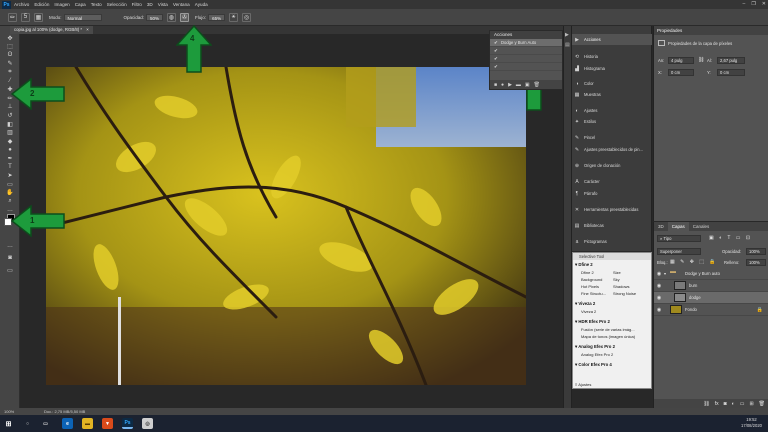 This screenshot has height=432, width=768. I want to click on path-select-icon: ➤, so click(10, 176).